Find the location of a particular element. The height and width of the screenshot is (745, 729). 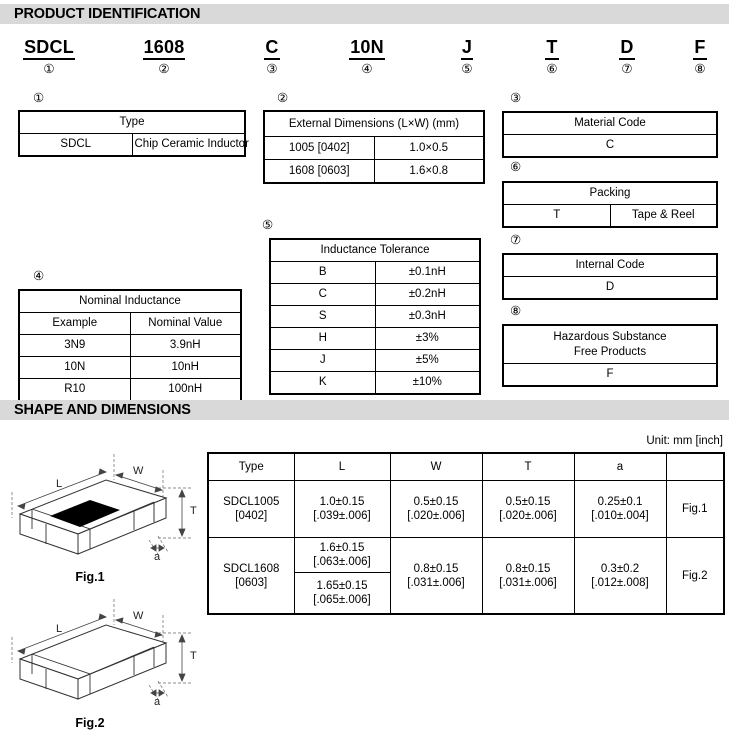

tolerance-code-c: C is located at coordinates (322, 294).